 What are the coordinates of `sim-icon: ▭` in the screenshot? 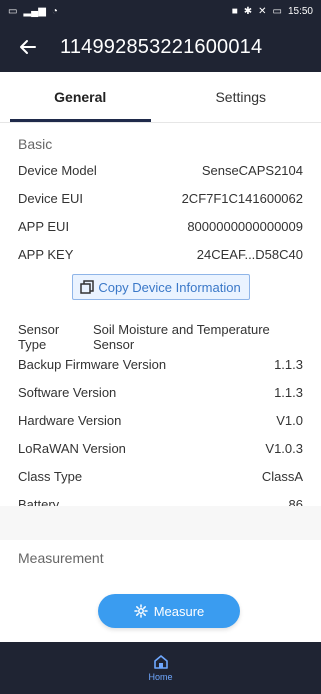 It's located at (13, 11).